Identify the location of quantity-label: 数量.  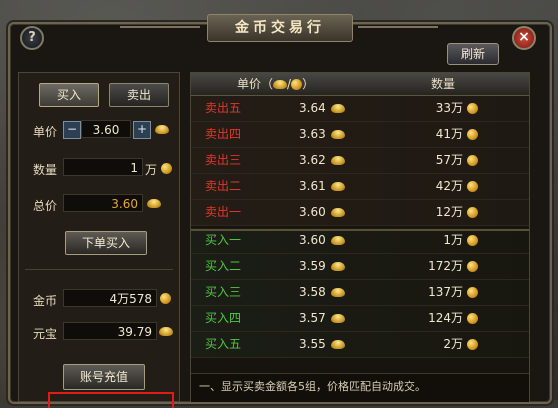
(45, 170).